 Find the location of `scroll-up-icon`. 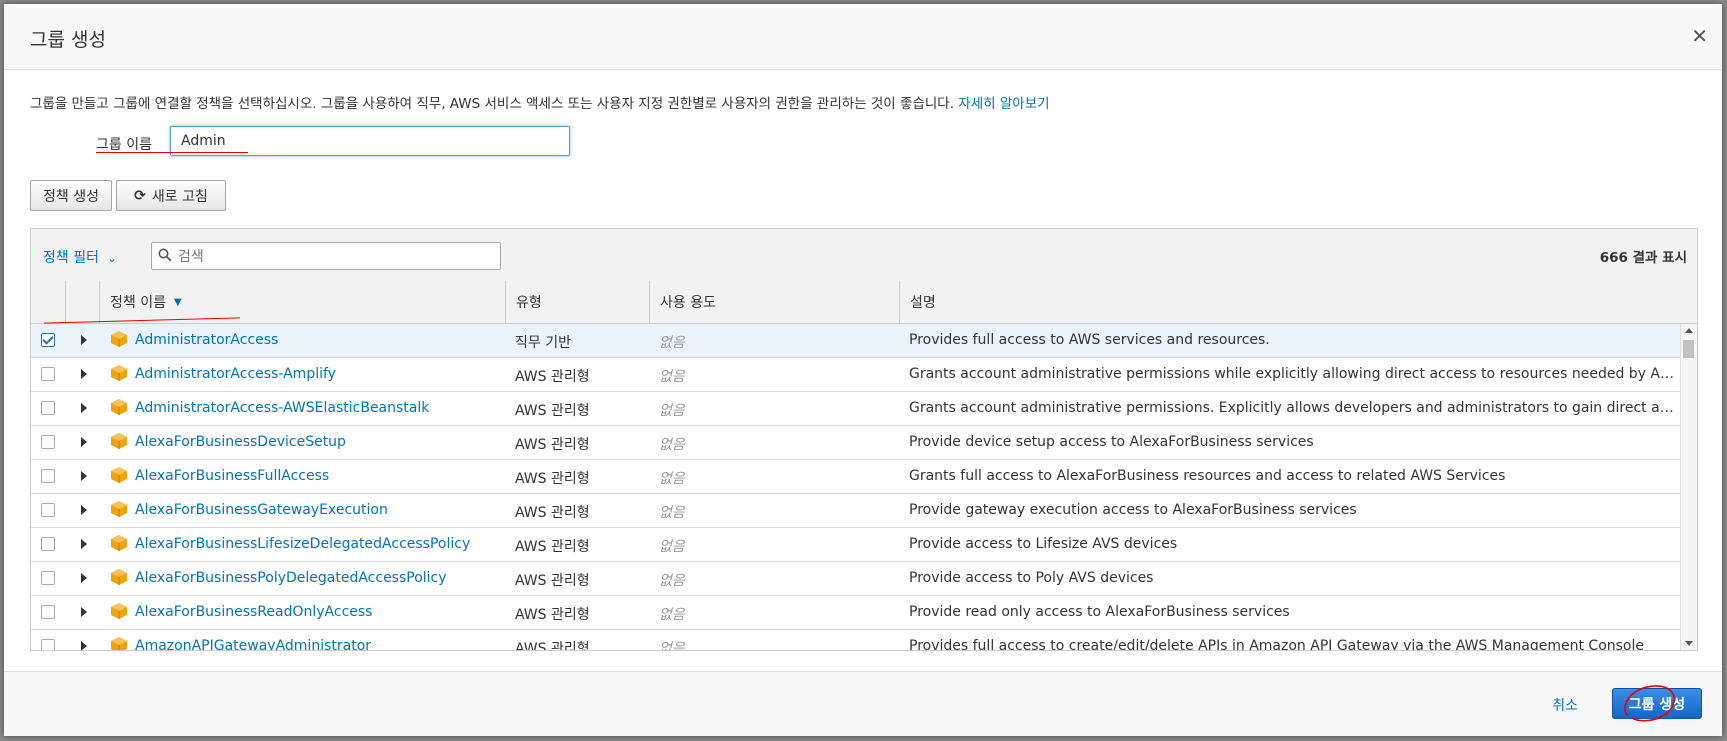

scroll-up-icon is located at coordinates (1689, 330).